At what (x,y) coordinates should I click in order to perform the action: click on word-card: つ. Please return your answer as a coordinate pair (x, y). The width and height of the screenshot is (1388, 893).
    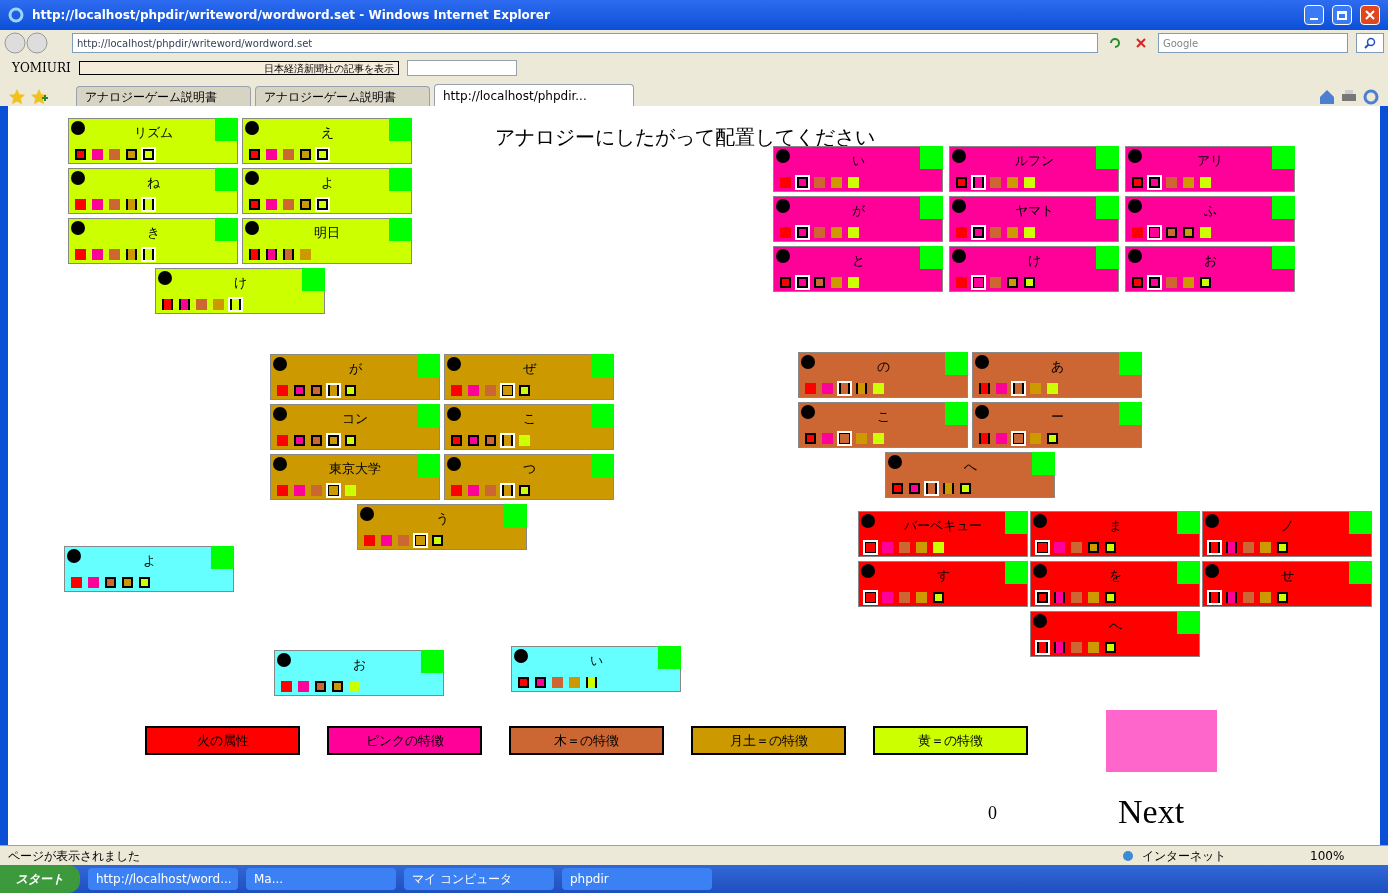
    Looking at the image, I should click on (529, 477).